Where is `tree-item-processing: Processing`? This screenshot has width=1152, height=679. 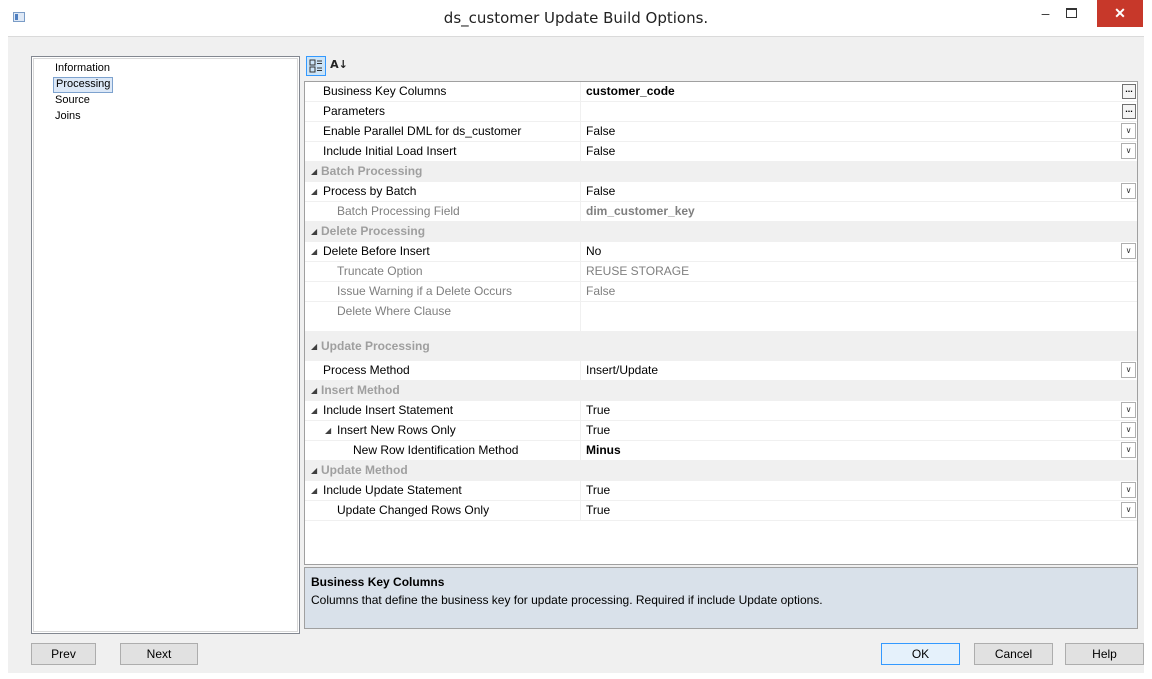
tree-item-processing: Processing is located at coordinates (83, 85).